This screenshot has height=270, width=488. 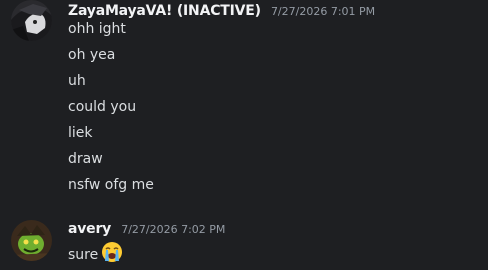 What do you see at coordinates (77, 81) in the screenshot?
I see `message-text: uh` at bounding box center [77, 81].